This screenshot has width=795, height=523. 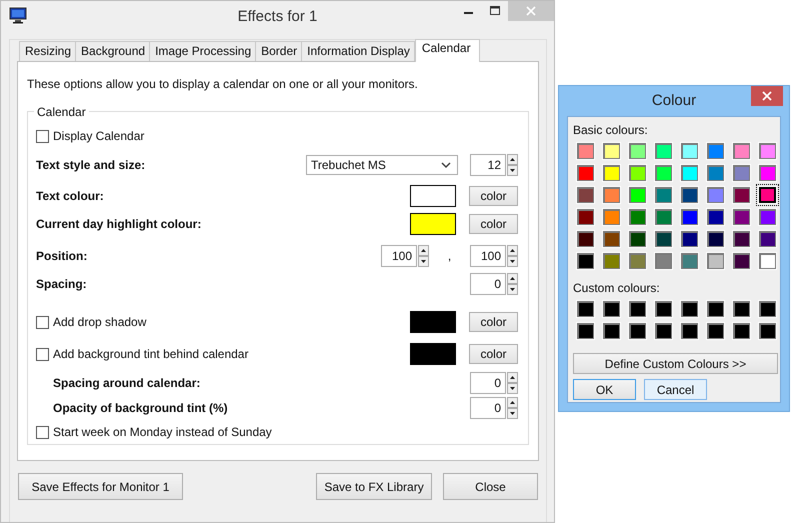 What do you see at coordinates (488, 165) in the screenshot?
I see `size-spinbox: 12` at bounding box center [488, 165].